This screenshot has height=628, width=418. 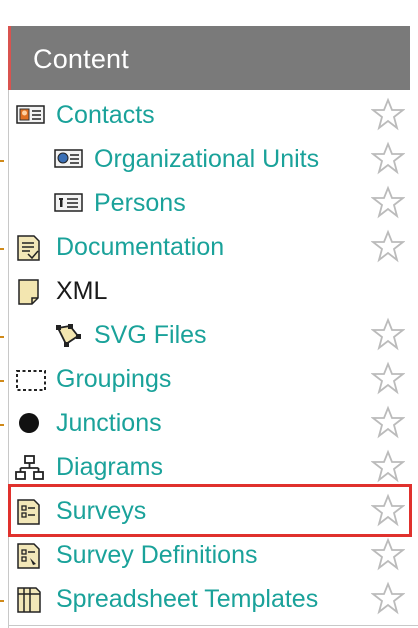 What do you see at coordinates (81, 59) in the screenshot?
I see `panel-title: Content` at bounding box center [81, 59].